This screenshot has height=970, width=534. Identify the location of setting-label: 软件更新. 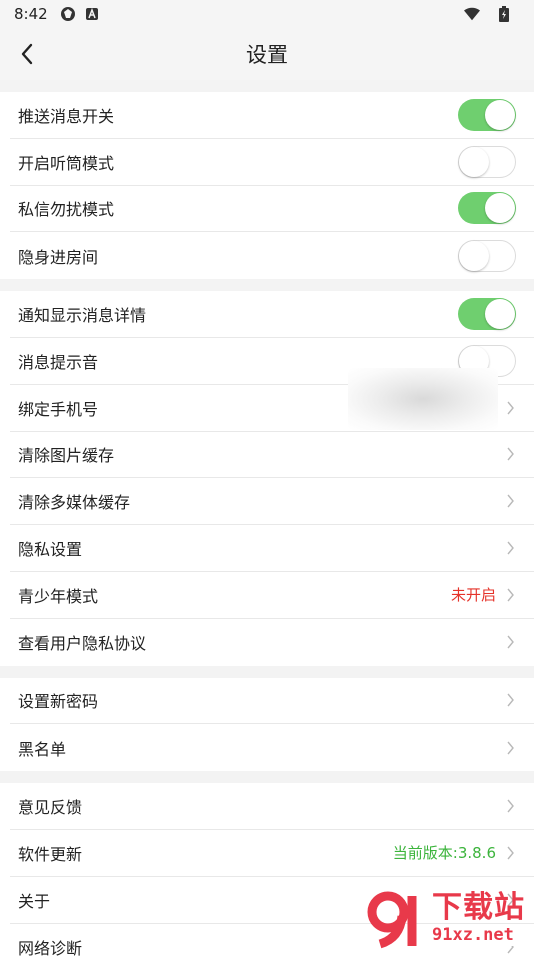
(50, 854).